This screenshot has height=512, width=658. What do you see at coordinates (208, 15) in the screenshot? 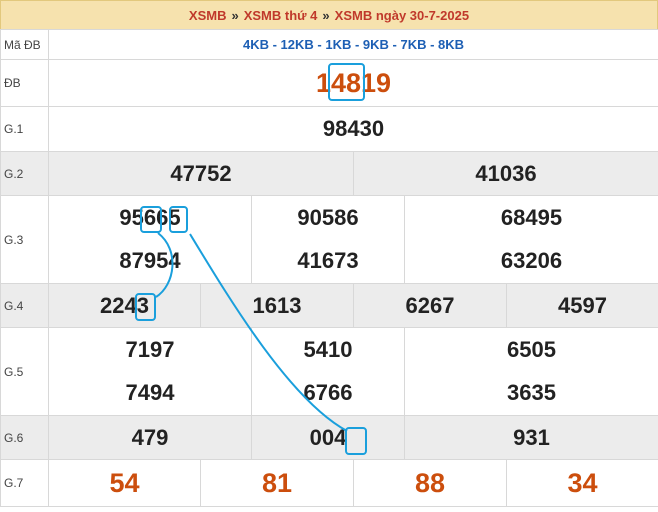
I see `breadcrumb-xsmb: XSMB` at bounding box center [208, 15].